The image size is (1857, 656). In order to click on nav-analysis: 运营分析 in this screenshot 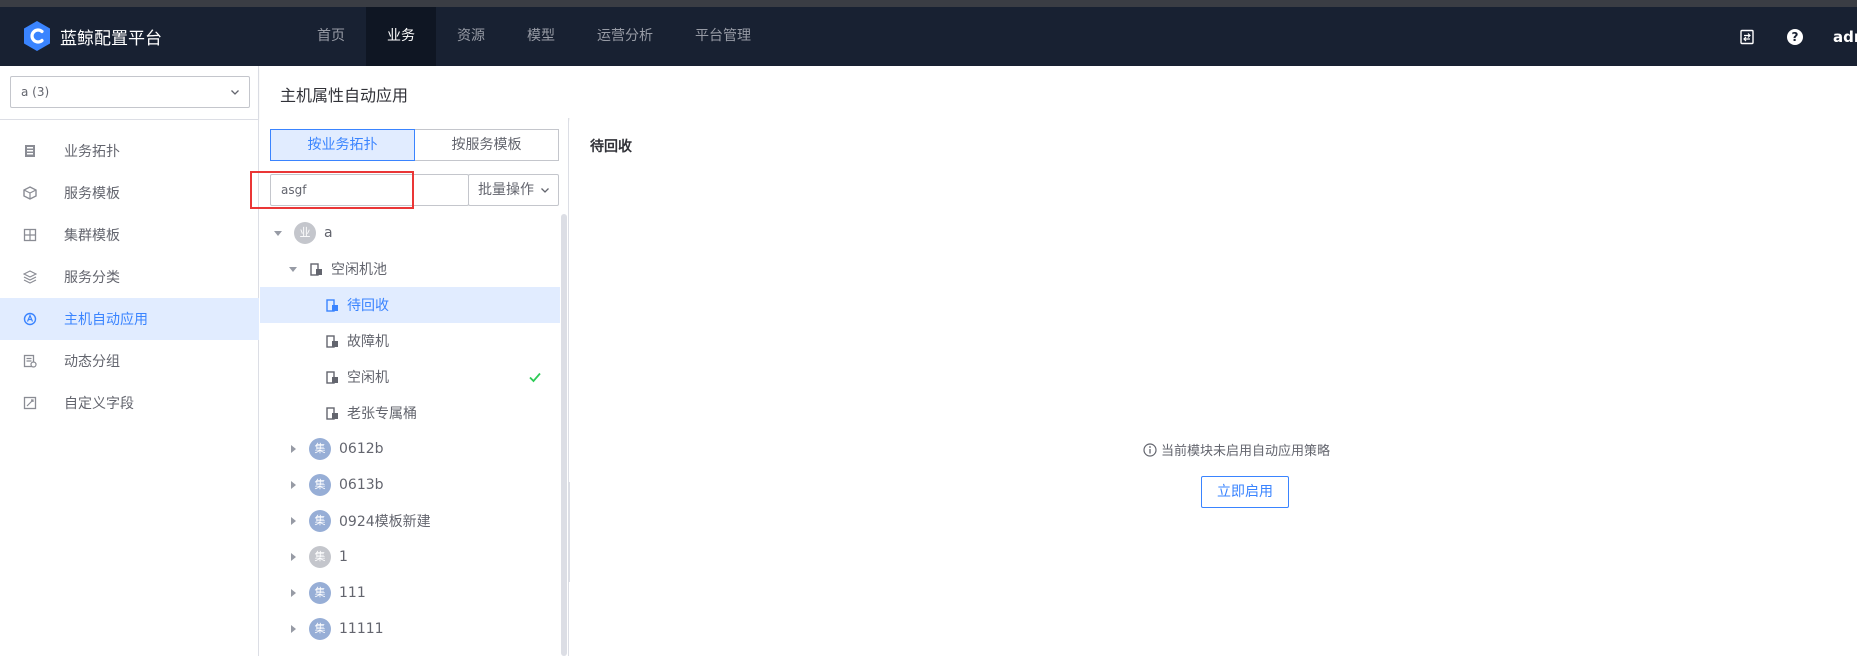, I will do `click(625, 36)`.